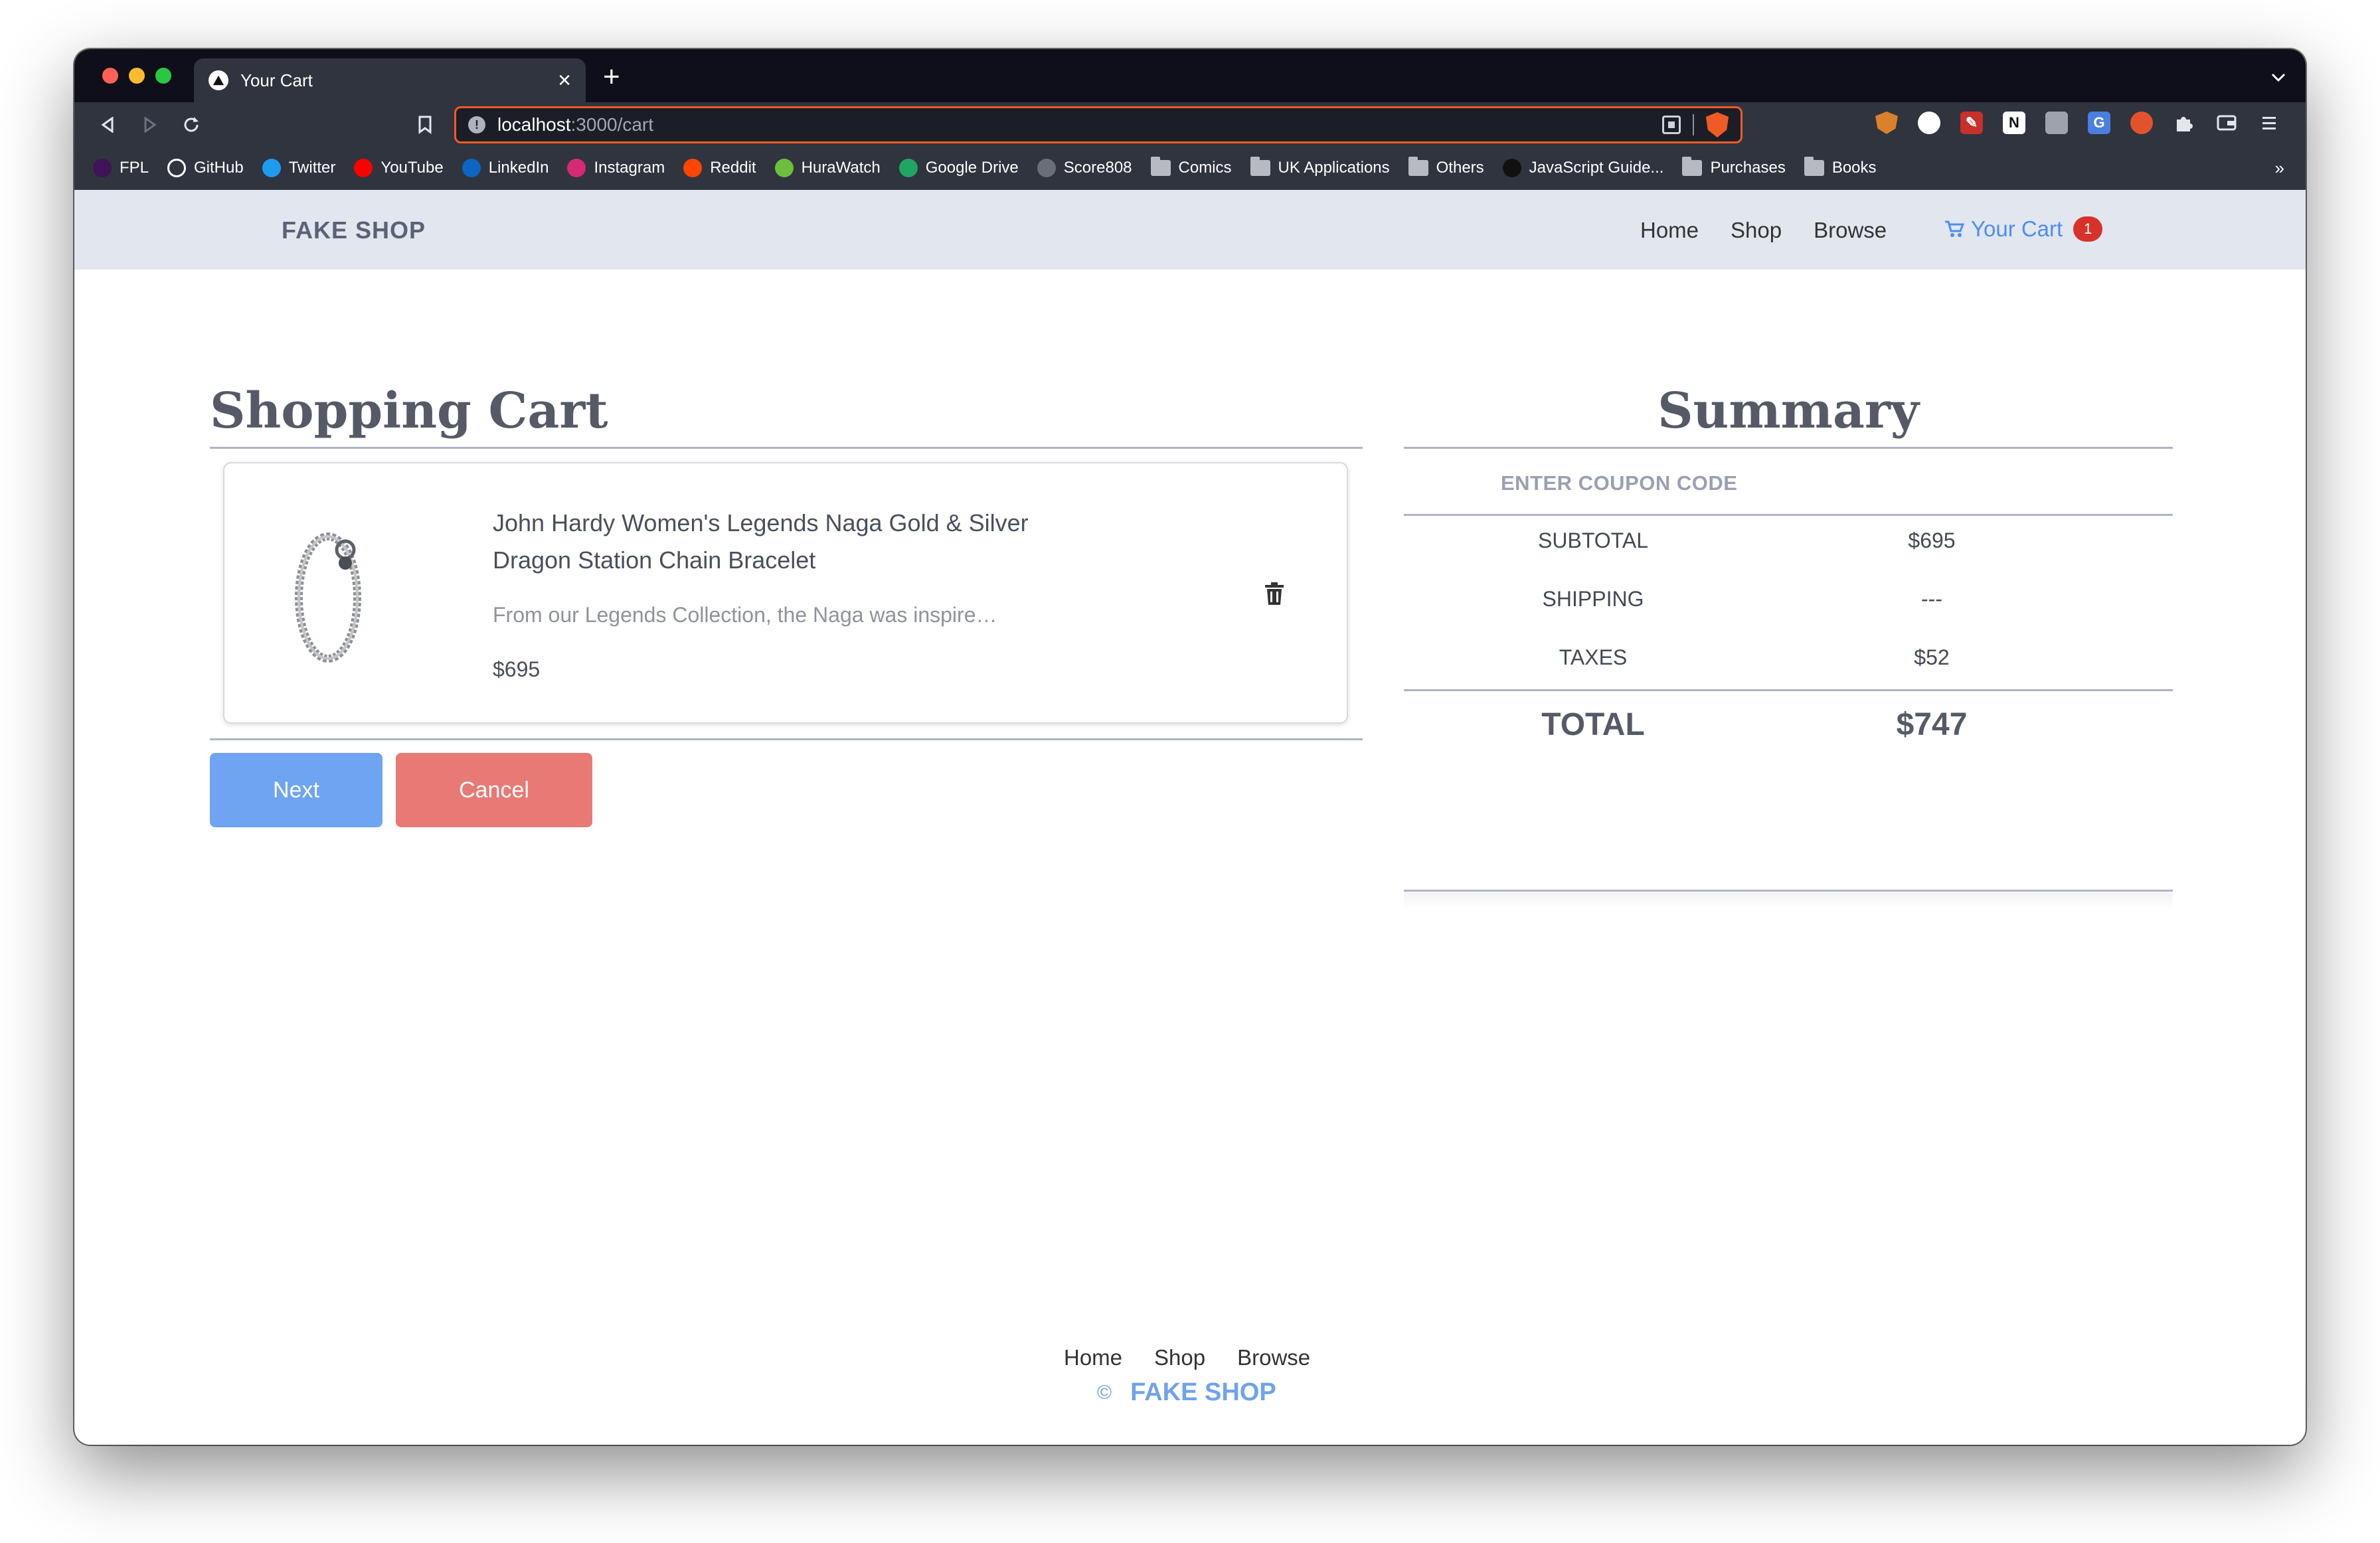  I want to click on minimize-window-button, so click(137, 76).